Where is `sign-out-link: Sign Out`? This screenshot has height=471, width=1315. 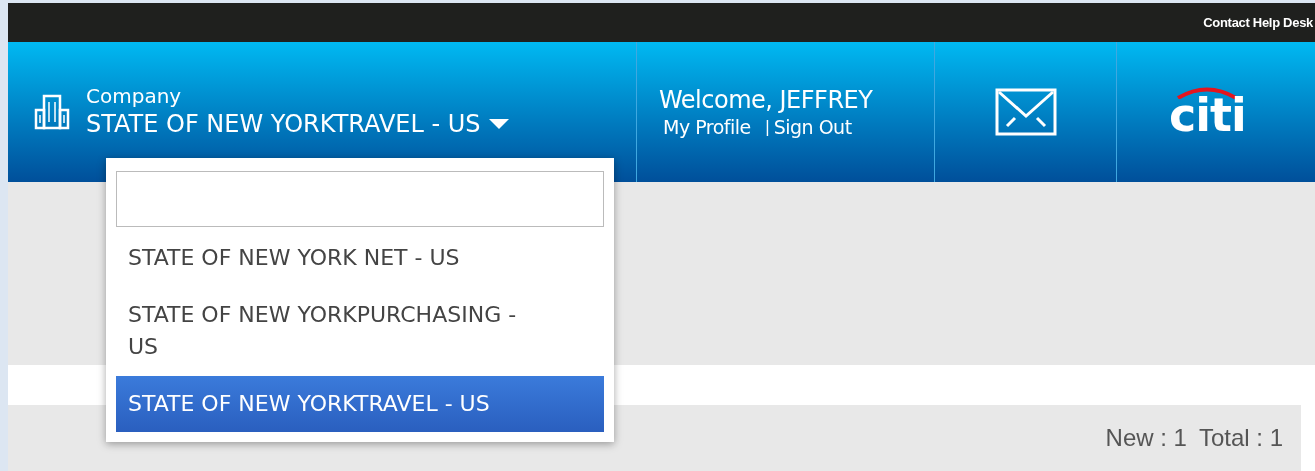
sign-out-link: Sign Out is located at coordinates (812, 127).